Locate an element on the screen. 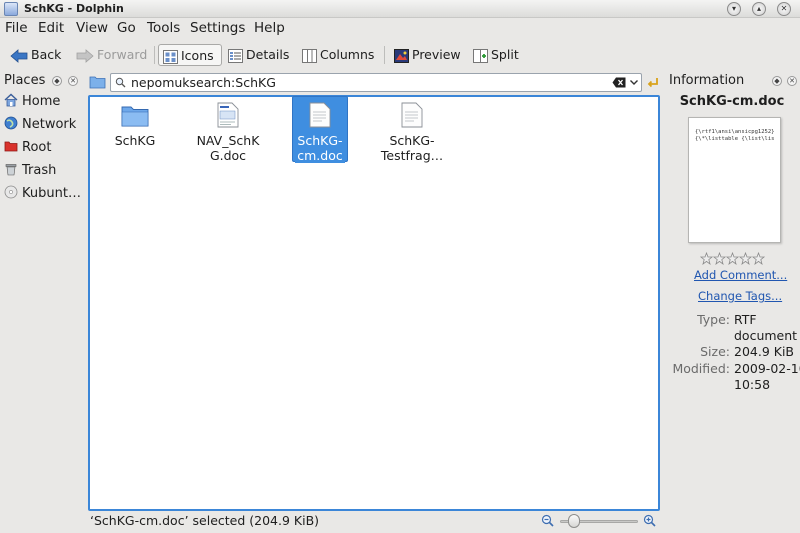  places-item-trash: Trash is located at coordinates (44, 171).